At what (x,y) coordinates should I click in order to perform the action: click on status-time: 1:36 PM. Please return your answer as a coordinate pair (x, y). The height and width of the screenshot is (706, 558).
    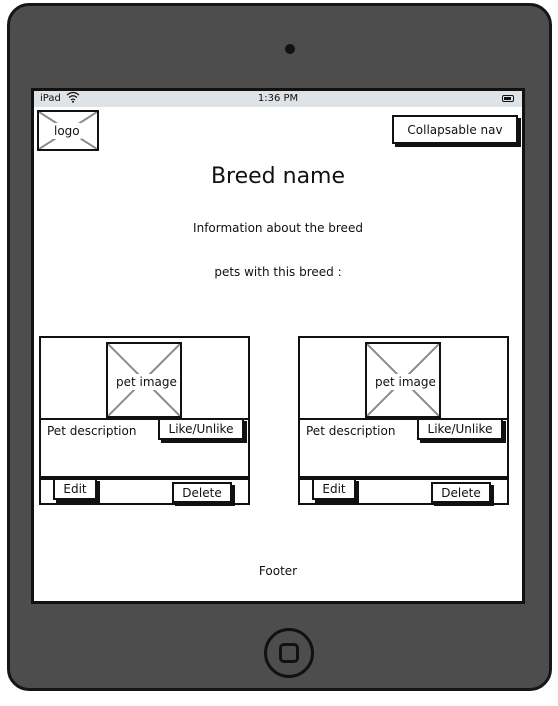
    Looking at the image, I should click on (278, 98).